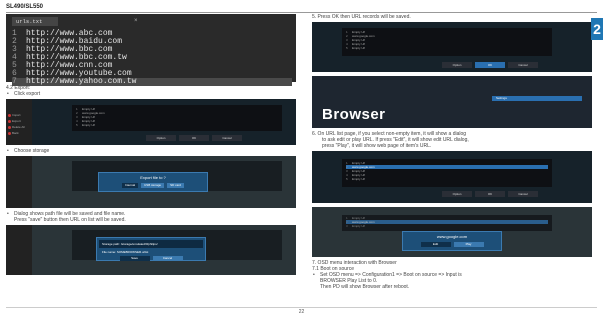 The width and height of the screenshot is (603, 320). What do you see at coordinates (35, 21) in the screenshot?
I see `terminal-tab: urls.txt` at bounding box center [35, 21].